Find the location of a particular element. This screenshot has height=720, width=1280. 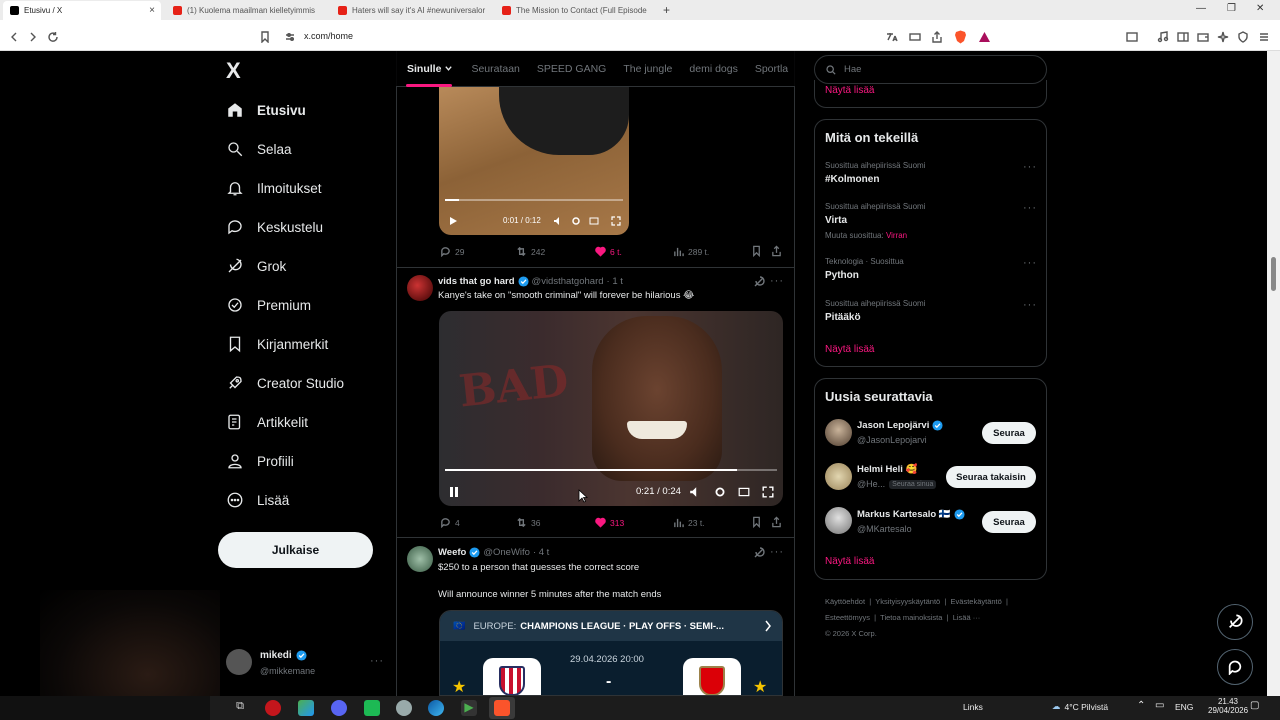

footer-link: Yksityisyyskäytäntö is located at coordinates (907, 601).